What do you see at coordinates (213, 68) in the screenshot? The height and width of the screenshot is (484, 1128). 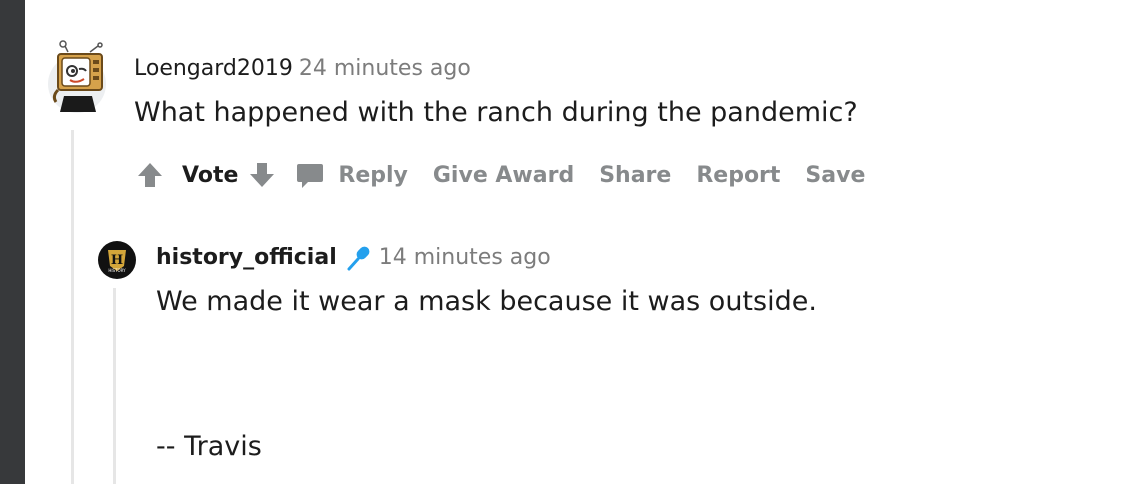 I see `comment-author: Loengard2019` at bounding box center [213, 68].